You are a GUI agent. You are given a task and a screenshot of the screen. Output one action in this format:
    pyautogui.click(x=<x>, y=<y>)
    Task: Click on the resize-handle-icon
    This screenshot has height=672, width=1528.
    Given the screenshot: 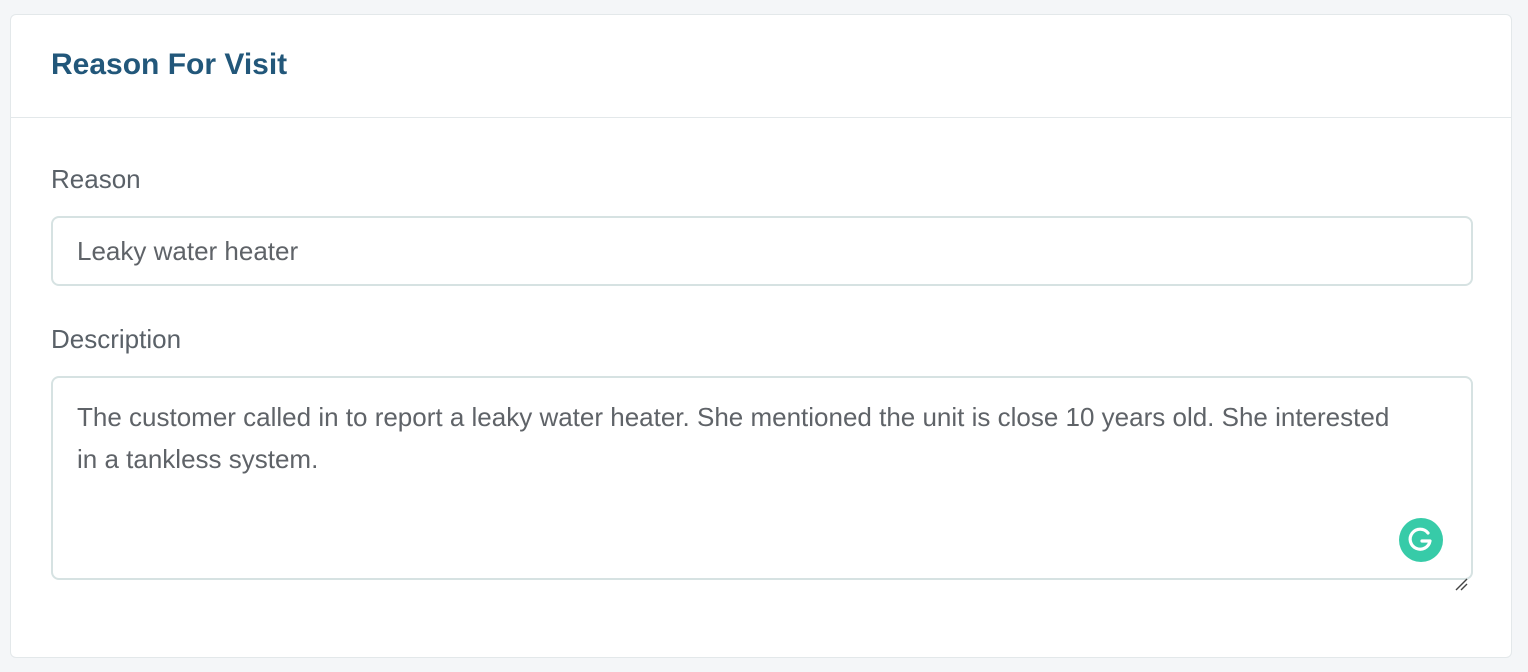 What is the action you would take?
    pyautogui.click(x=1461, y=576)
    